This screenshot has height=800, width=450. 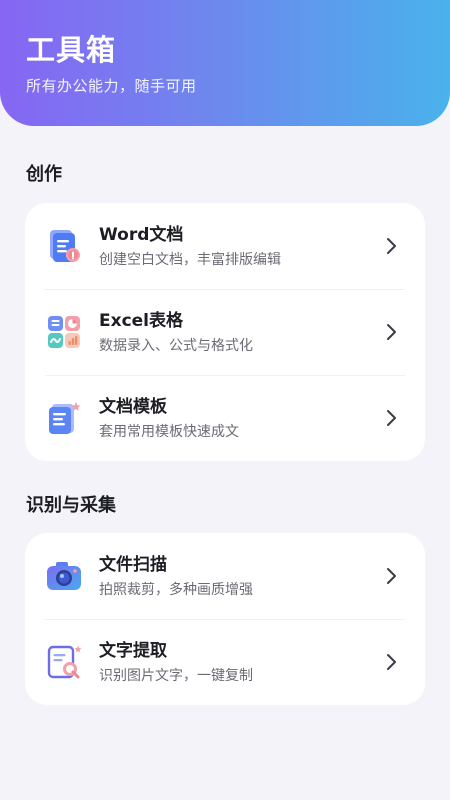 I want to click on tool-item-text-extract: 文字提取 识别图片文字，一键复制, so click(x=225, y=662).